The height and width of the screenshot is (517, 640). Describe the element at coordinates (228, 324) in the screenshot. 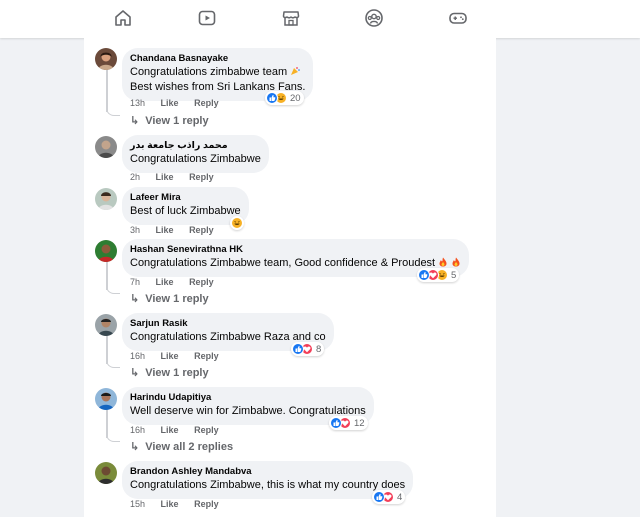

I see `comment-author: Sarjun Rasik` at that location.